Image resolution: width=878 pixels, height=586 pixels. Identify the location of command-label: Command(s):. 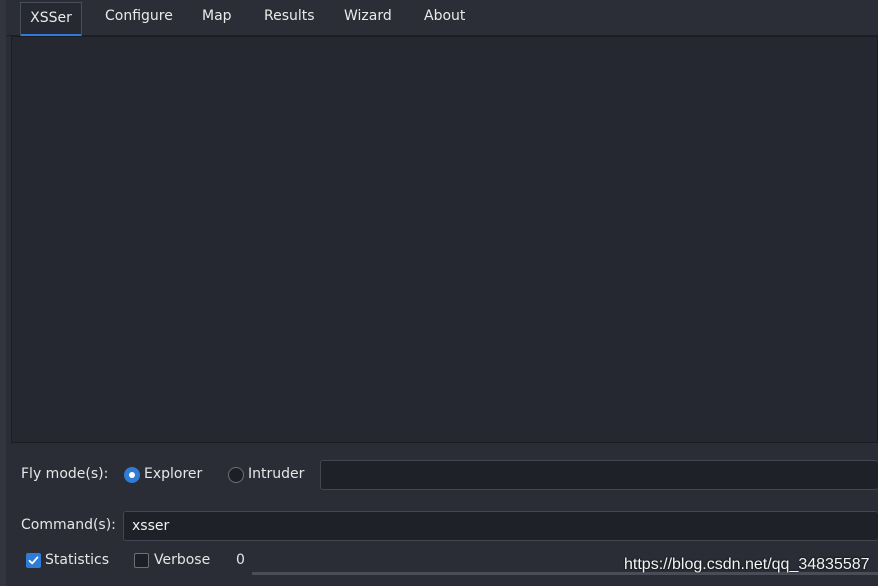
(68, 525).